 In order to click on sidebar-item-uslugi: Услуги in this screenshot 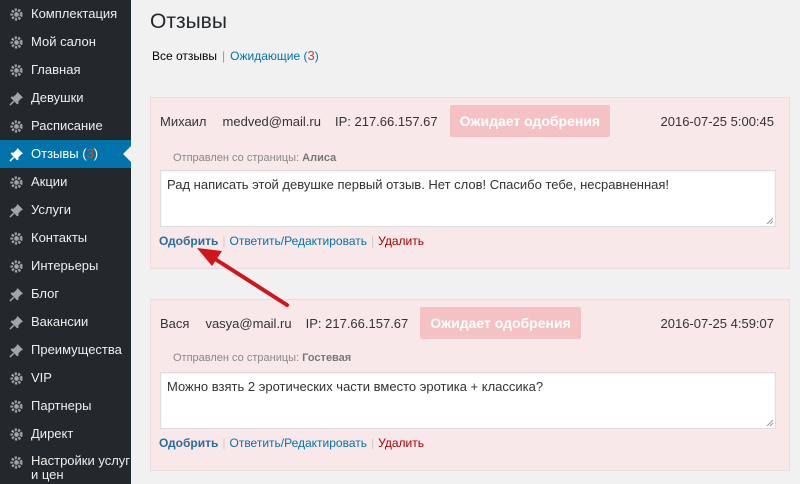, I will do `click(65, 210)`.